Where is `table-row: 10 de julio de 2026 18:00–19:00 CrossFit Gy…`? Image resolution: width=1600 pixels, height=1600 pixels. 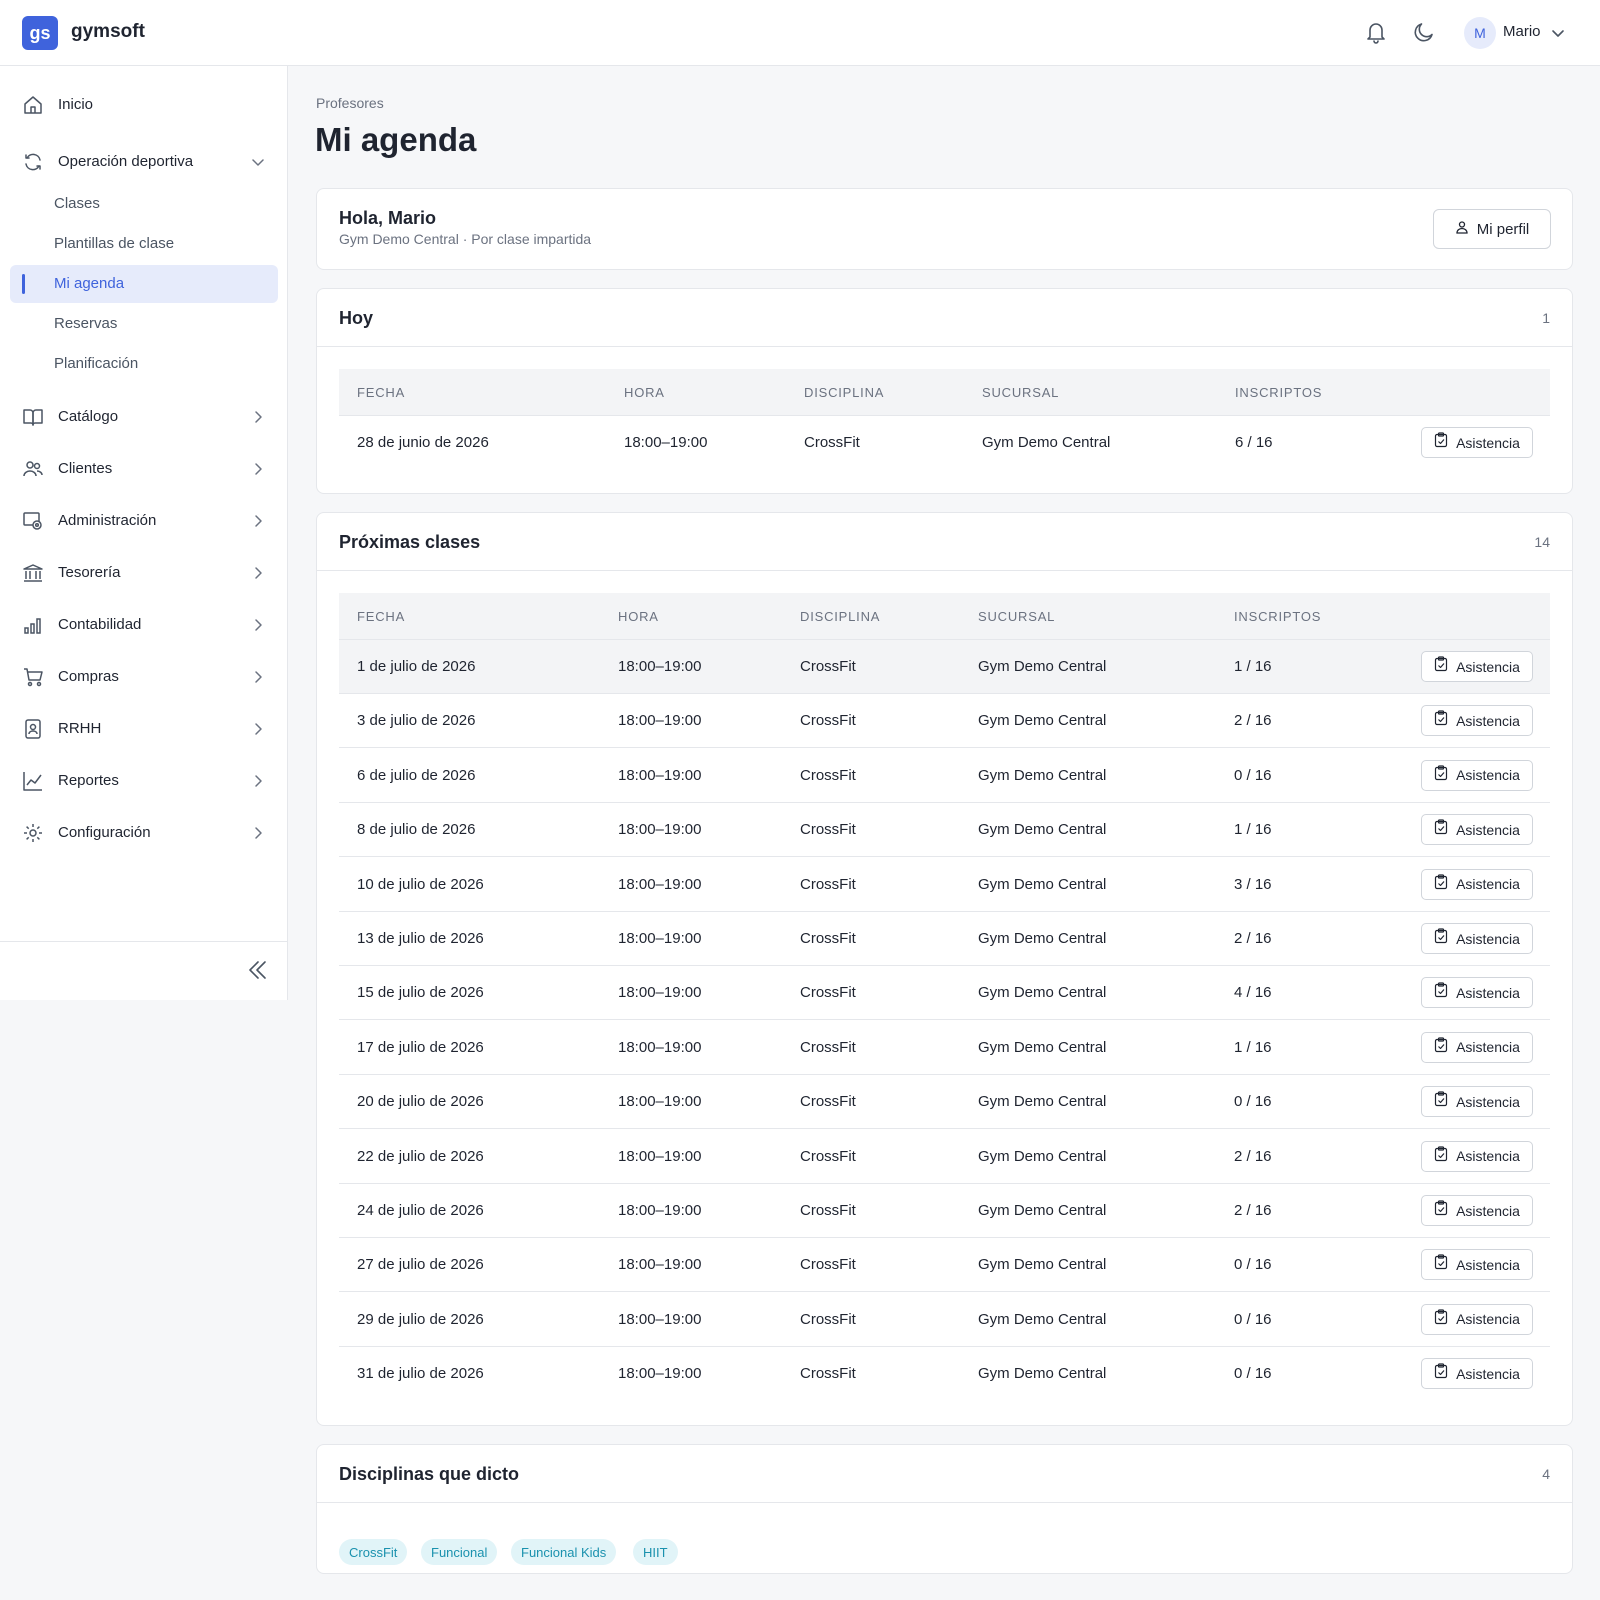 table-row: 10 de julio de 2026 18:00–19:00 CrossFit Gy… is located at coordinates (944, 885).